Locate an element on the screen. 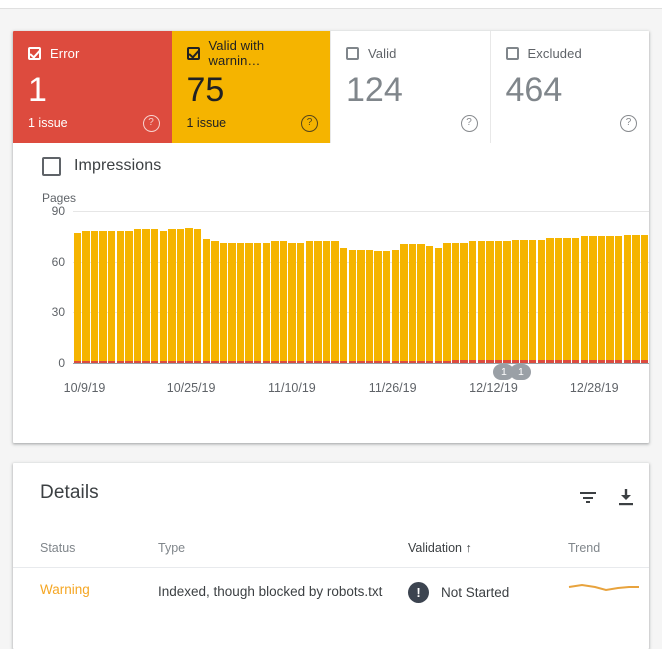  column-header-validation: Validation ↑ is located at coordinates (488, 549).